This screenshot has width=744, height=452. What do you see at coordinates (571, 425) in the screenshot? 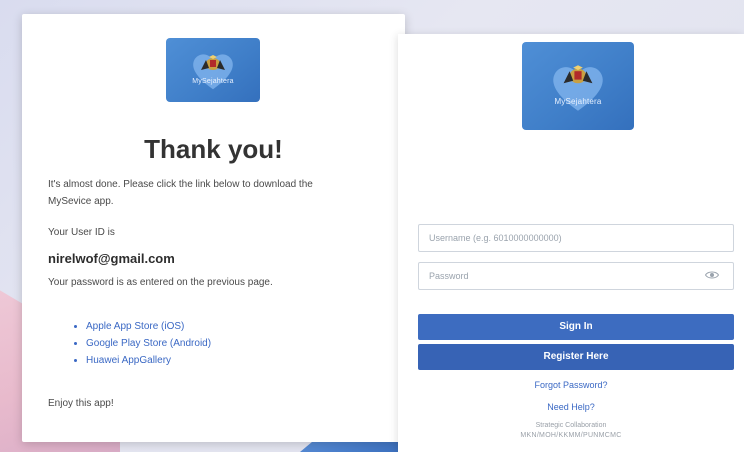
I see `footer-collaboration-text: Strategic Collaboration` at bounding box center [571, 425].